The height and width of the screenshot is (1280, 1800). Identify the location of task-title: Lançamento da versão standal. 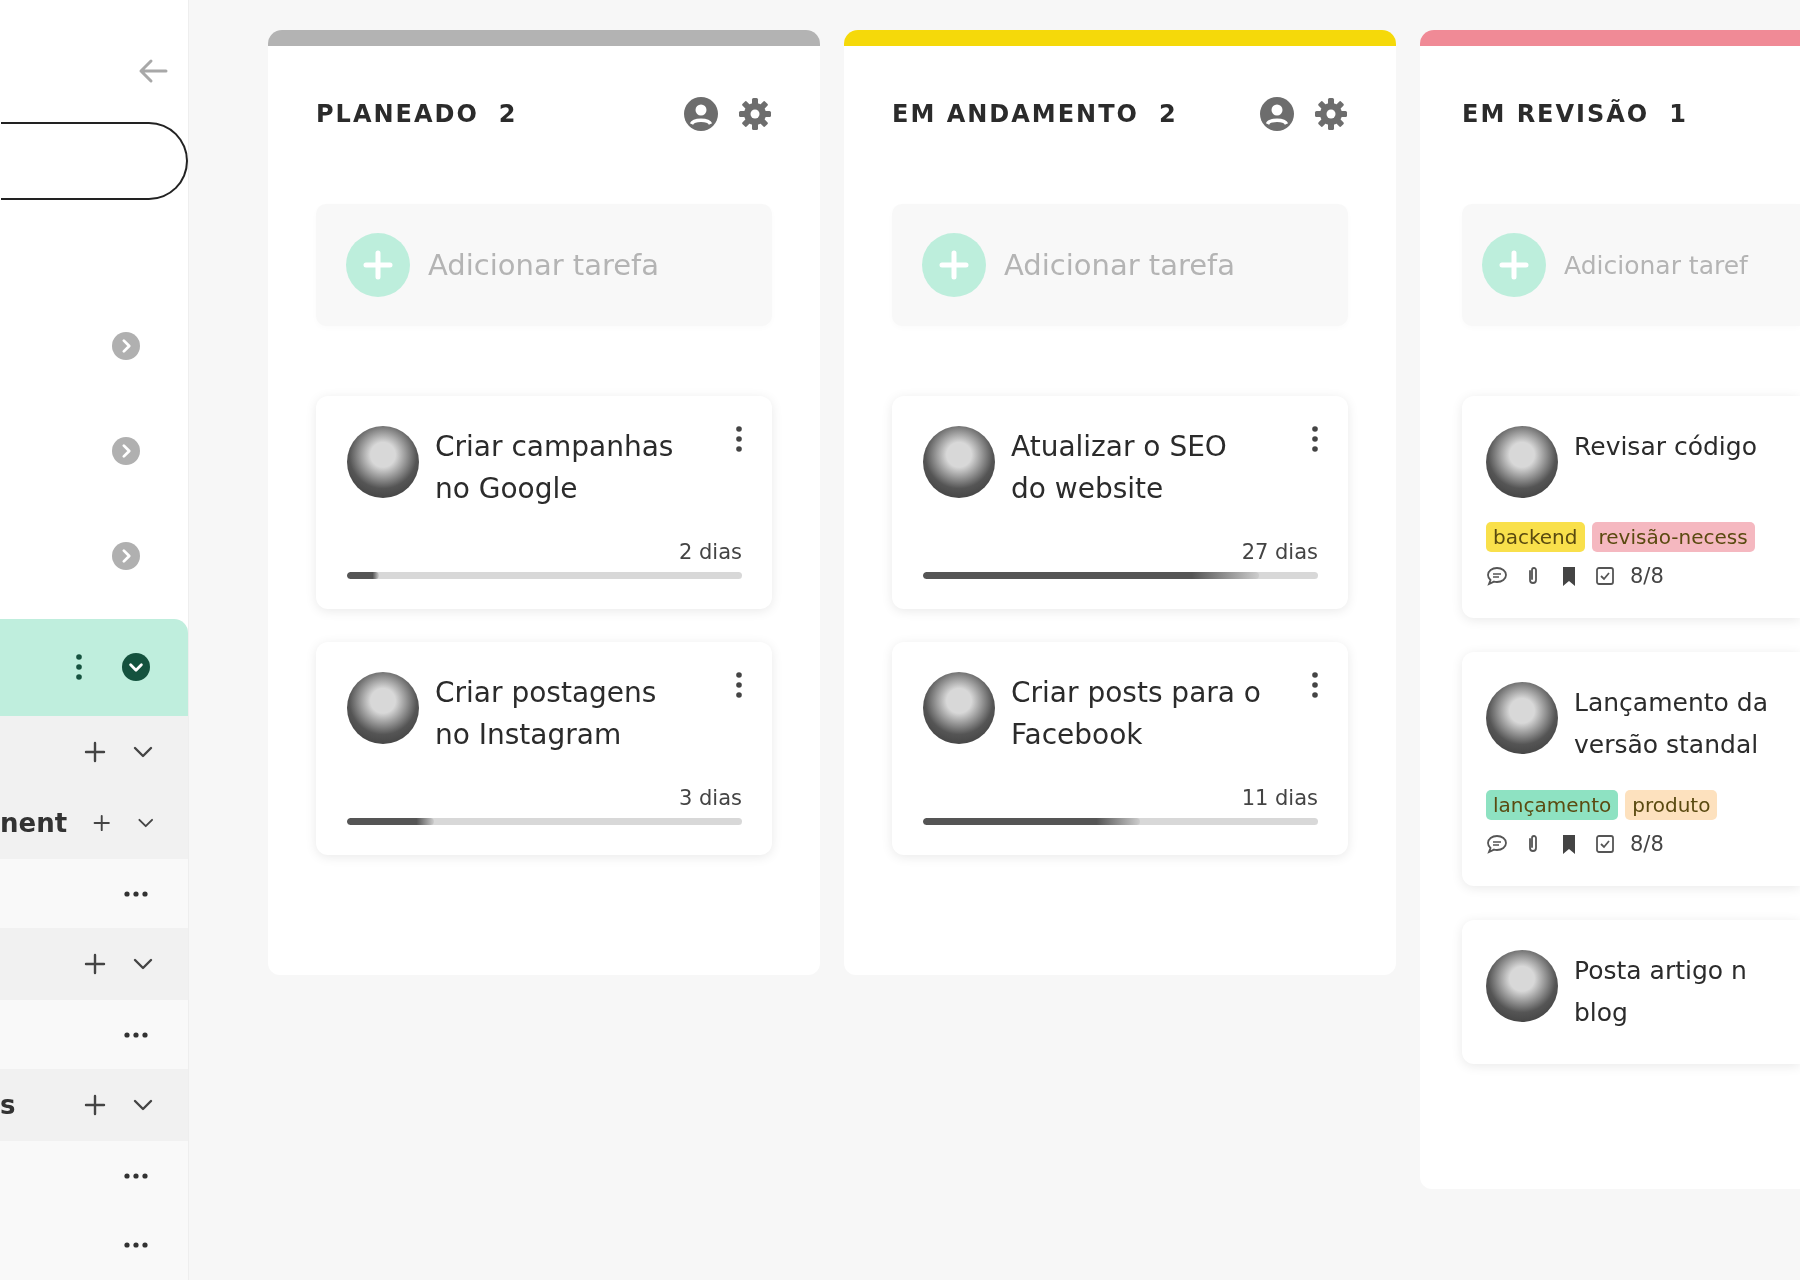
(1671, 724).